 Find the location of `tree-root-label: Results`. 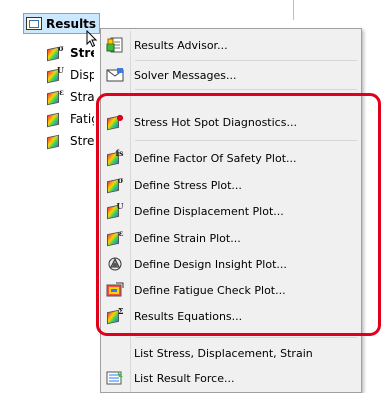

tree-root-label: Results is located at coordinates (71, 23).